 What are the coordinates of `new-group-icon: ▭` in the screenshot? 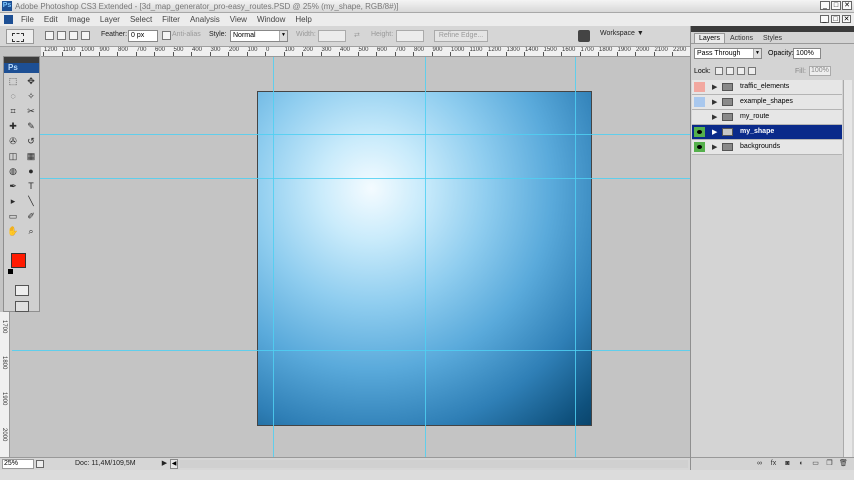 It's located at (815, 464).